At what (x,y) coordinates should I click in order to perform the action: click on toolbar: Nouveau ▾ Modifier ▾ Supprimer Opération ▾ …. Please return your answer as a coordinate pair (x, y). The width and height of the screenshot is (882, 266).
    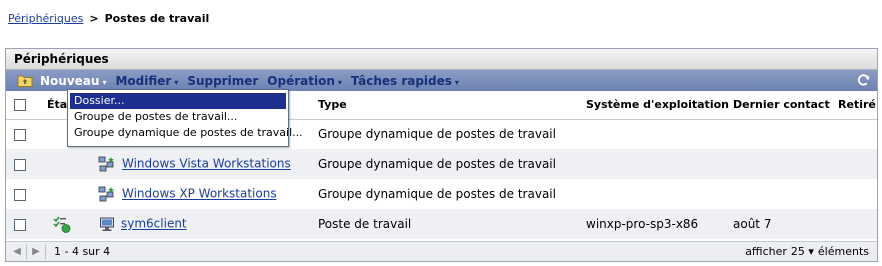
    Looking at the image, I should click on (441, 80).